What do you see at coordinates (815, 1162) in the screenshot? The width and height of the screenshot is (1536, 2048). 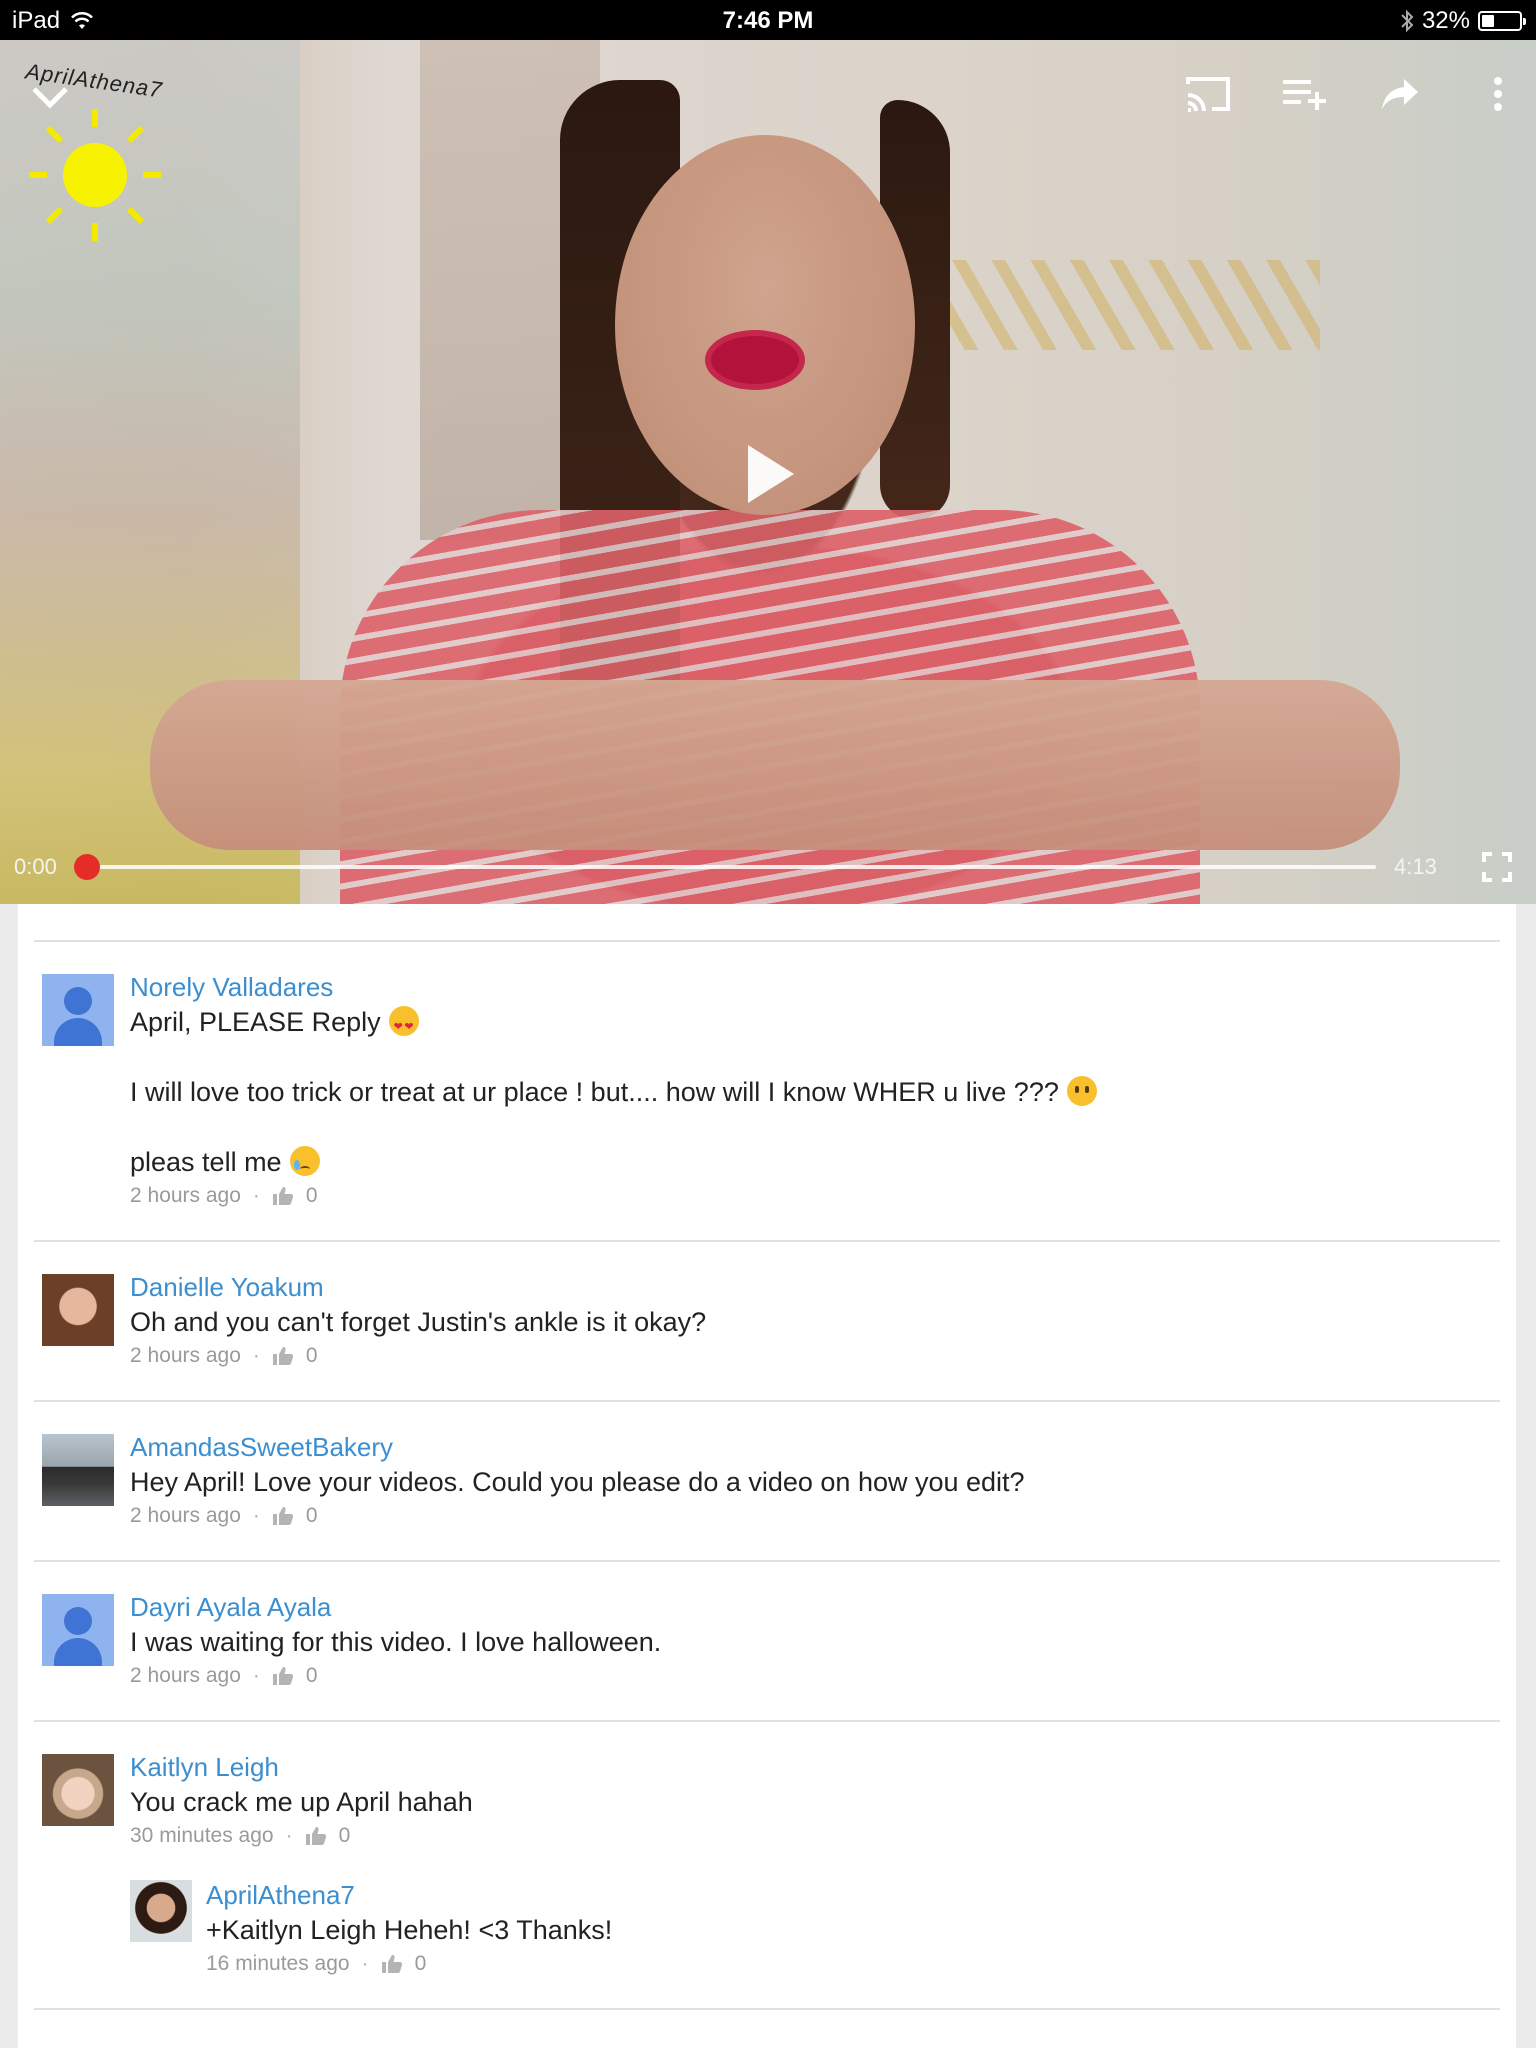 I see `comment-text: pleas tell me` at bounding box center [815, 1162].